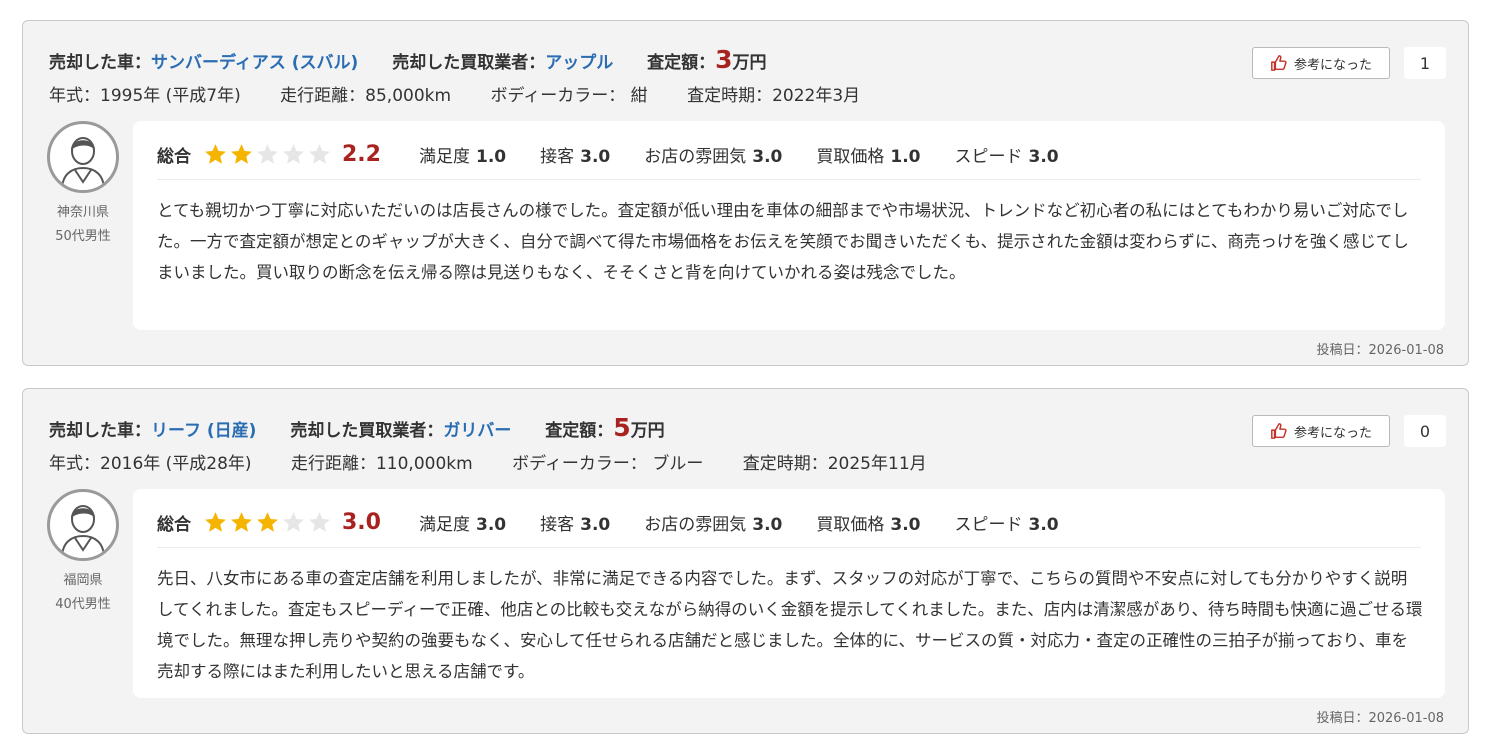  What do you see at coordinates (868, 156) in the screenshot?
I see `rating-price: 買取価格 1.0` at bounding box center [868, 156].